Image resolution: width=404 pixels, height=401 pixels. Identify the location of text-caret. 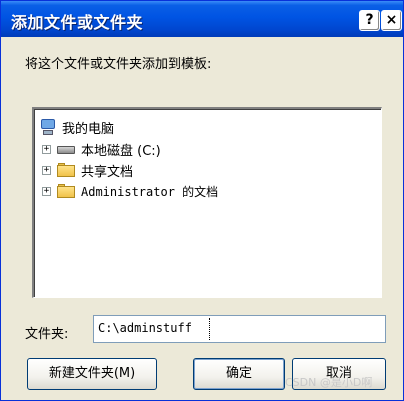
(210, 329).